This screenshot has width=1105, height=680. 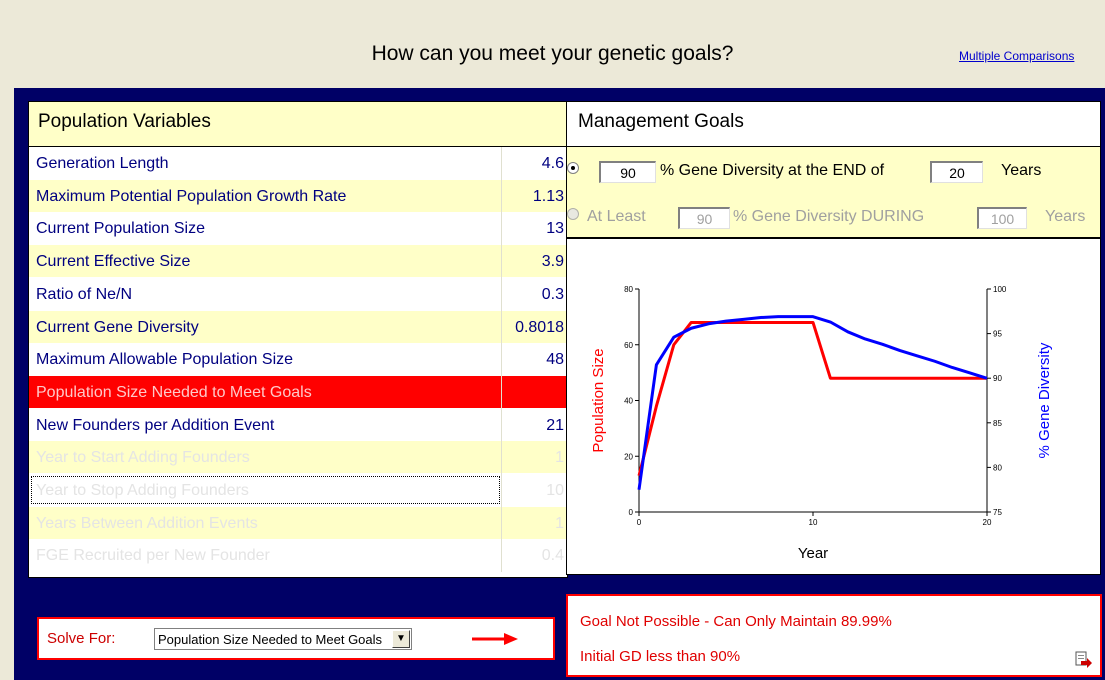 I want to click on y-left-tick-label: 20, so click(x=628, y=456).